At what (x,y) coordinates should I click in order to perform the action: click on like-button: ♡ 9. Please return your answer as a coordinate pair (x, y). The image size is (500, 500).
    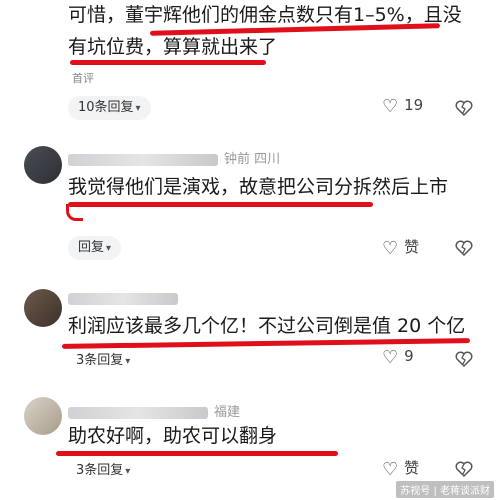
    Looking at the image, I should click on (398, 357).